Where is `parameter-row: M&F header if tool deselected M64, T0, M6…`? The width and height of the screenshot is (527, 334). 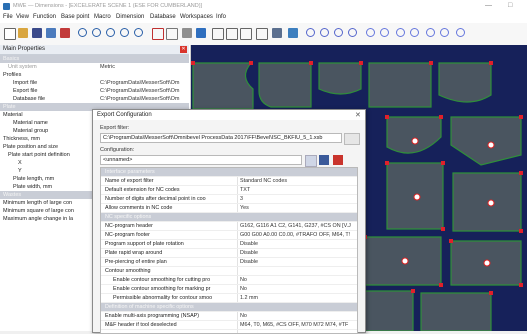
parameter-row: M&F header if tool deselected M64, T0, M6… is located at coordinates (229, 325).